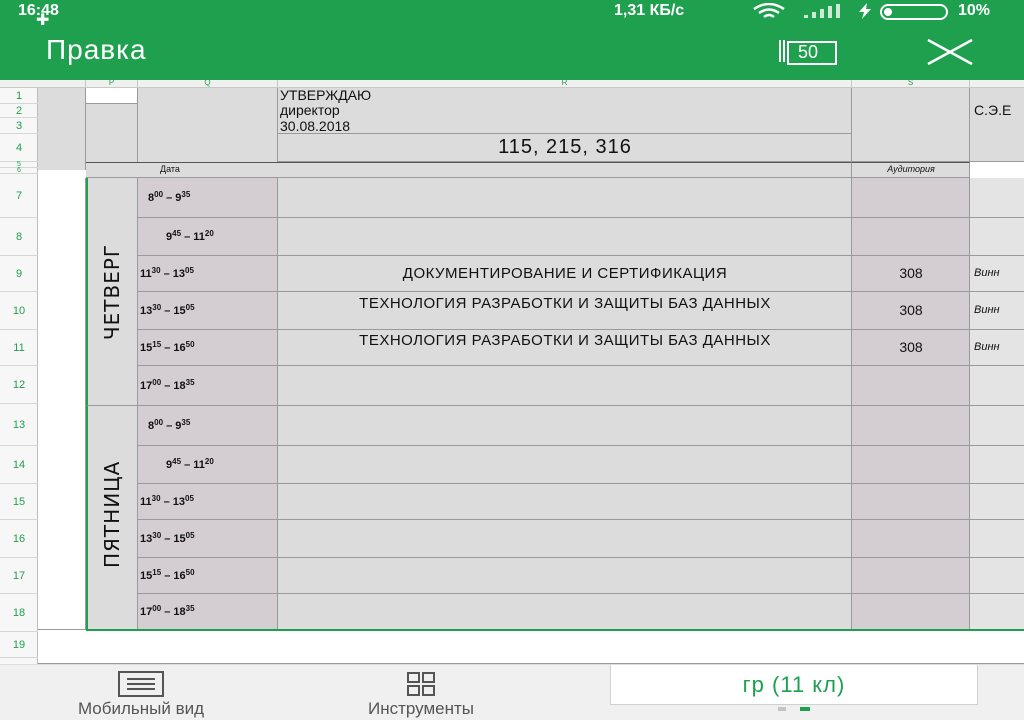  What do you see at coordinates (167, 611) in the screenshot?
I see `time-range: 1700 – 1835` at bounding box center [167, 611].